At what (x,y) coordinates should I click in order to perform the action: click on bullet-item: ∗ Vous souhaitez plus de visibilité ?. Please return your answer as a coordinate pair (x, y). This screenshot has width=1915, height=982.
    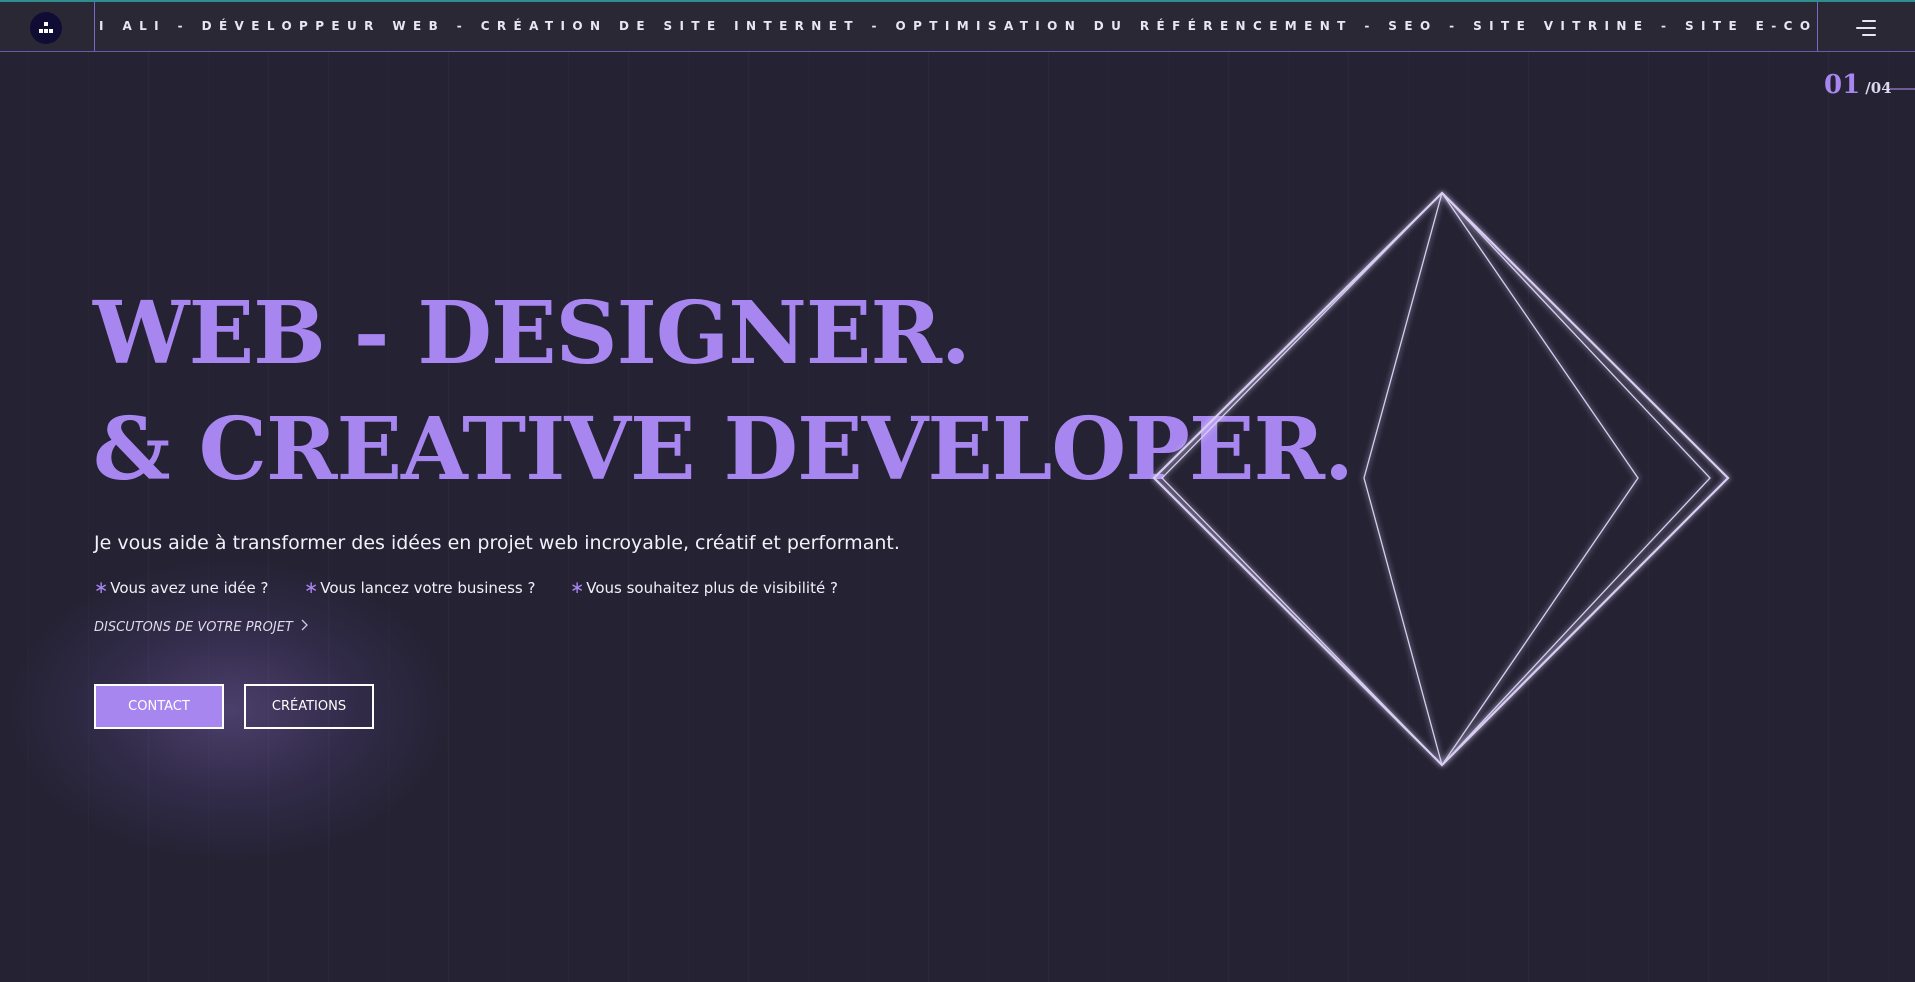
    Looking at the image, I should click on (704, 588).